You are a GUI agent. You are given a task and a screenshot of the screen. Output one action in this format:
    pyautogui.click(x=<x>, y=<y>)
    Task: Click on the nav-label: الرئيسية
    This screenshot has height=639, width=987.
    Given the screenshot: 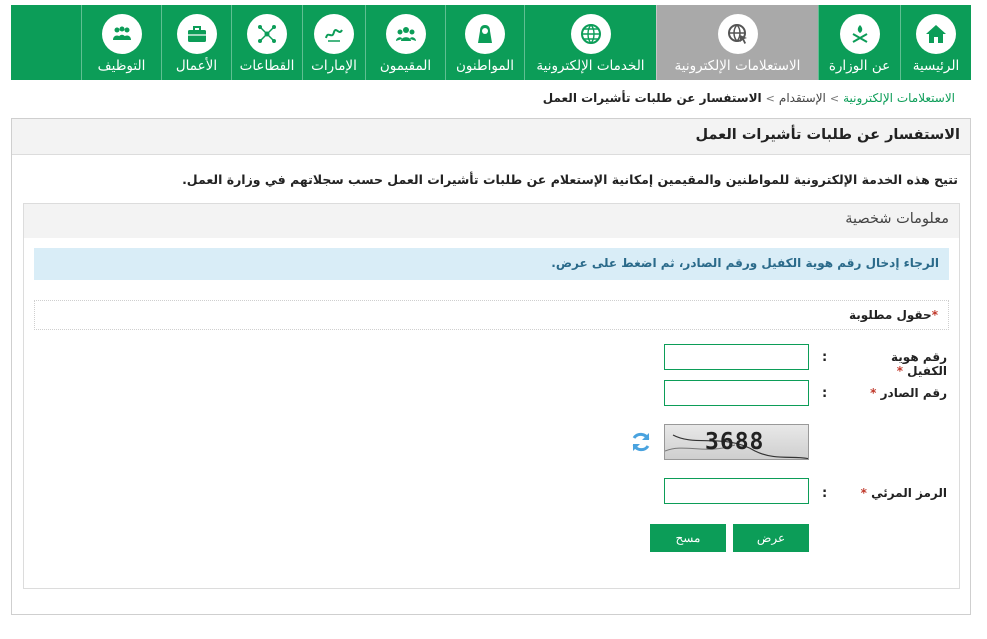 What is the action you would take?
    pyautogui.click(x=936, y=66)
    